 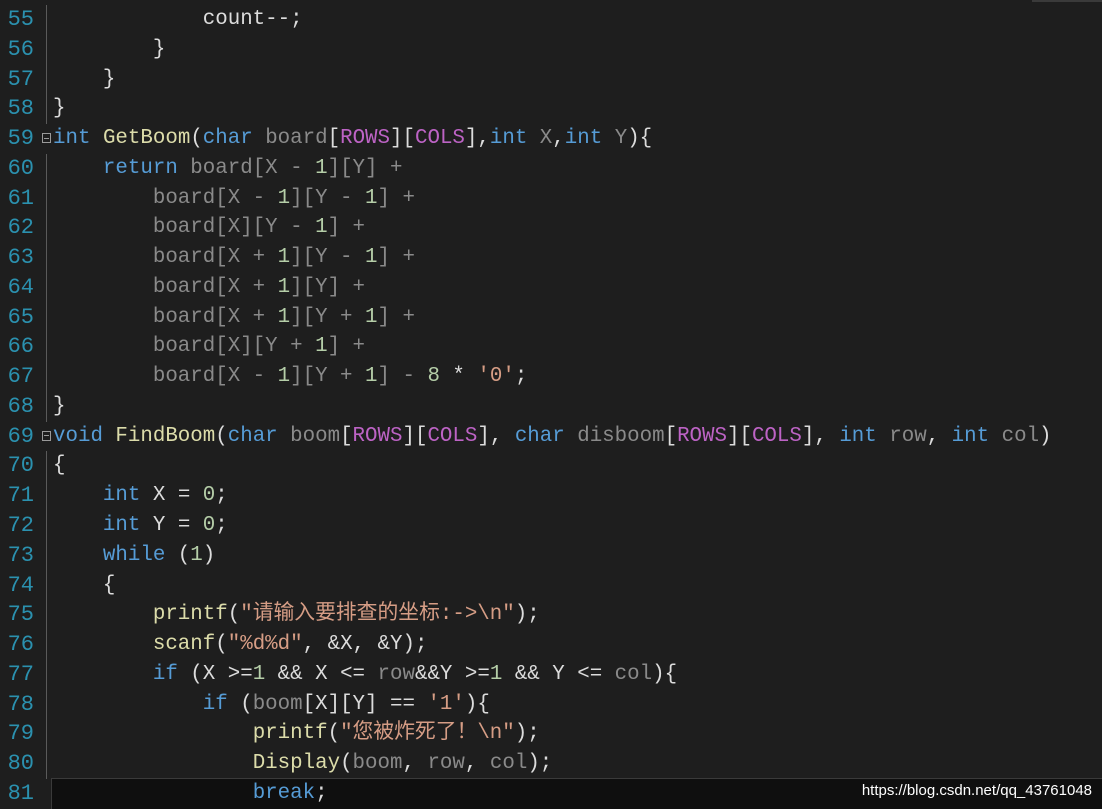 I want to click on line-number: 69, so click(x=20, y=436).